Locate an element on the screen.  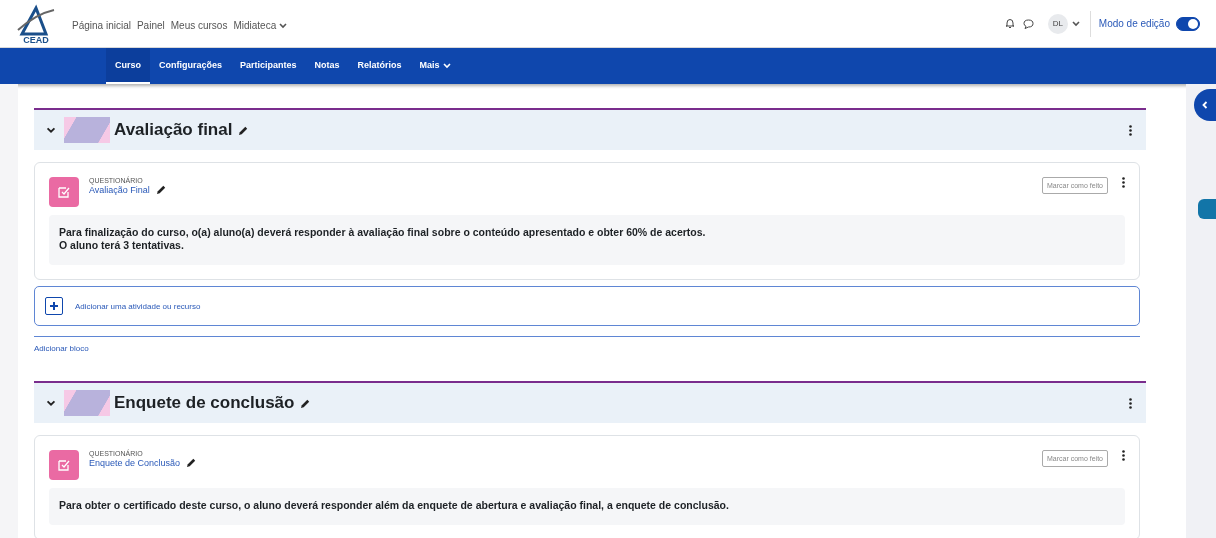
logo-text: CEAD is located at coordinates (36, 39).